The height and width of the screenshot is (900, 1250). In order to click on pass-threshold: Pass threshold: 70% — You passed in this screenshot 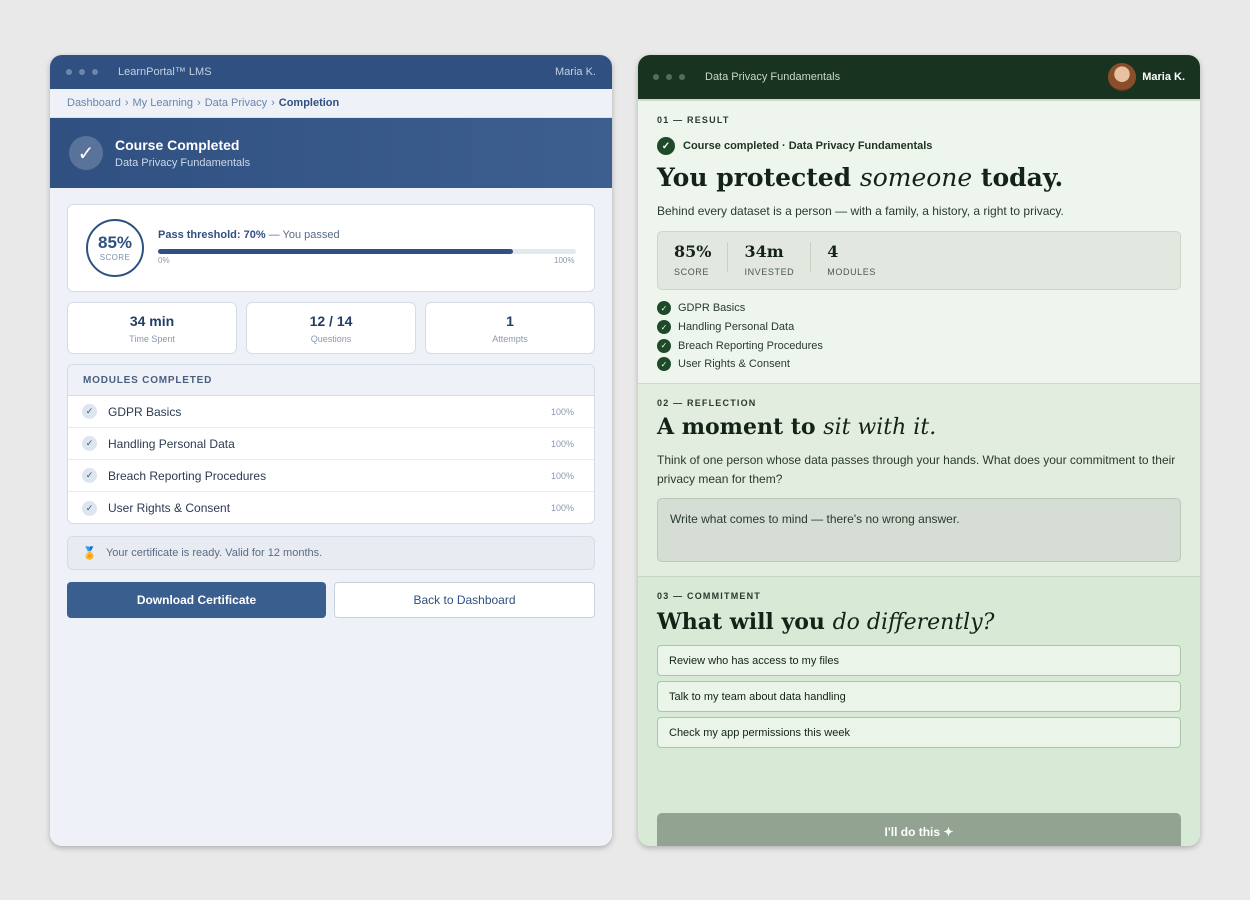, I will do `click(249, 235)`.